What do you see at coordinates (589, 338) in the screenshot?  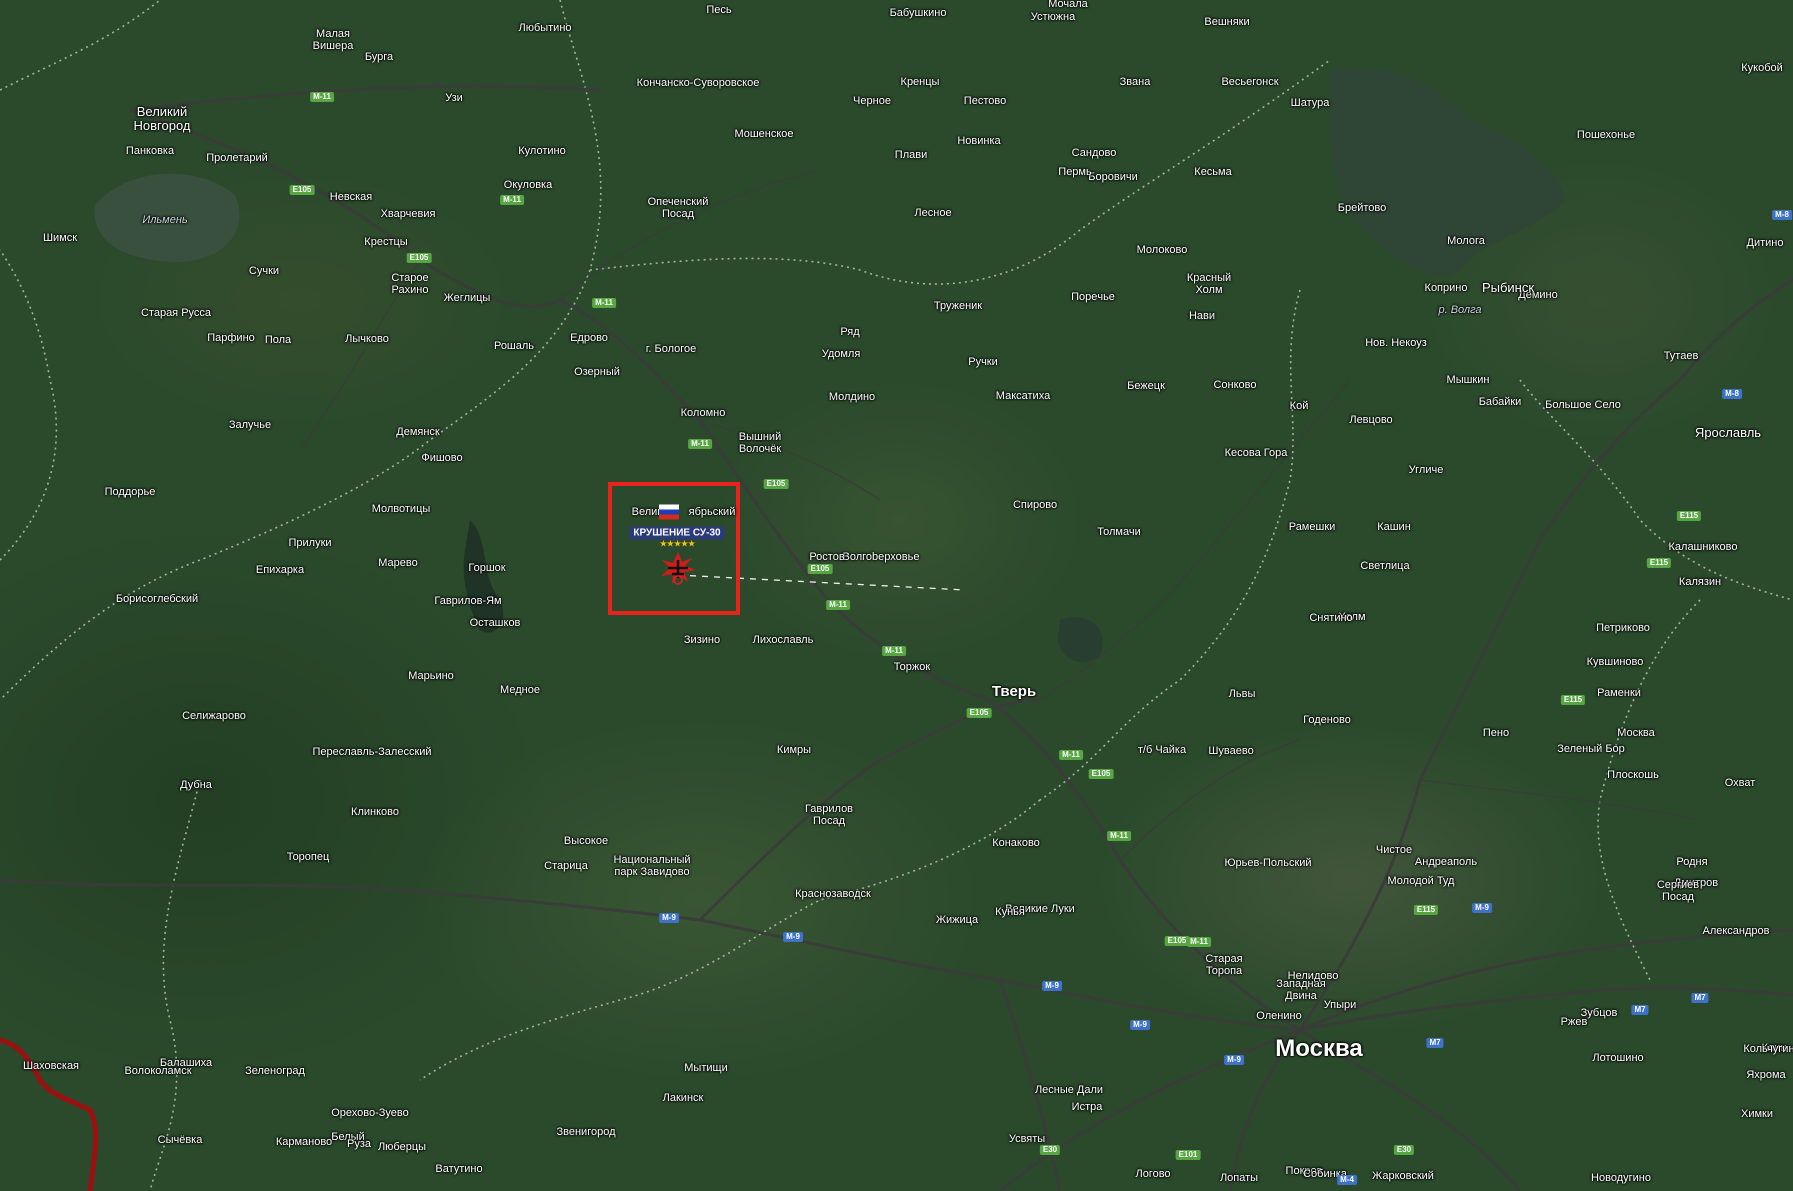 I see `place-label: Едрово` at bounding box center [589, 338].